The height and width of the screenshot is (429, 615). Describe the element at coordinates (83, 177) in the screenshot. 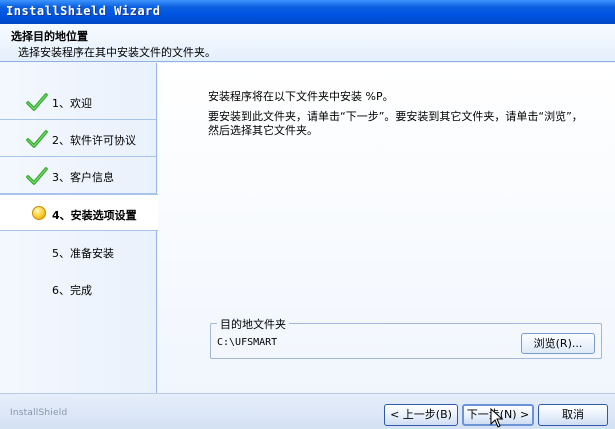

I see `step-label: 3、客户信息` at that location.